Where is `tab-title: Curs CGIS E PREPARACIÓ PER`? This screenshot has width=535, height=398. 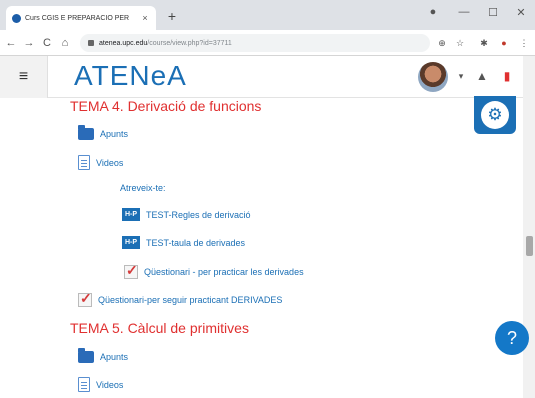 tab-title: Curs CGIS E PREPARACIÓ PER is located at coordinates (77, 18).